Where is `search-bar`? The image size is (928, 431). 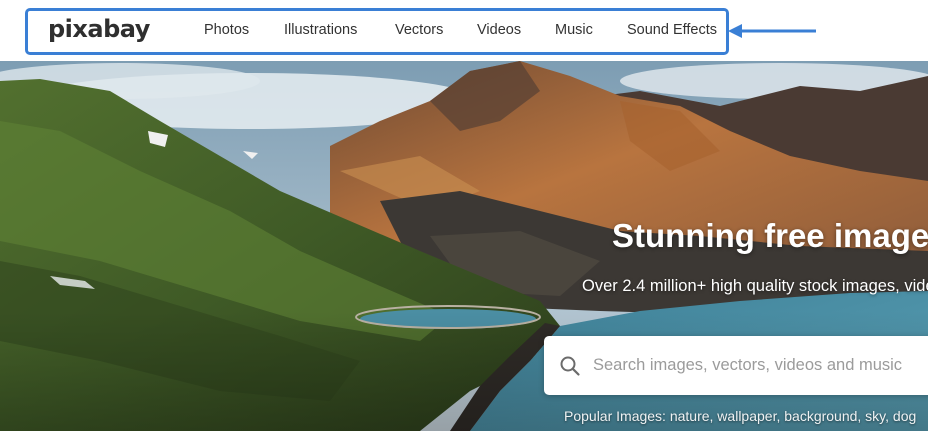 search-bar is located at coordinates (736, 365).